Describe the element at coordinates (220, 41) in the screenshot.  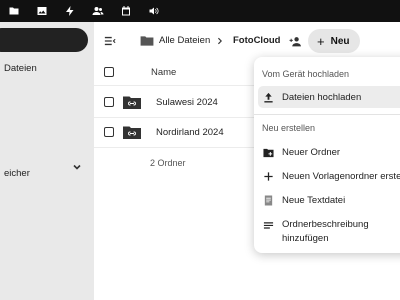
I see `breadcrumb-separator-icon` at that location.